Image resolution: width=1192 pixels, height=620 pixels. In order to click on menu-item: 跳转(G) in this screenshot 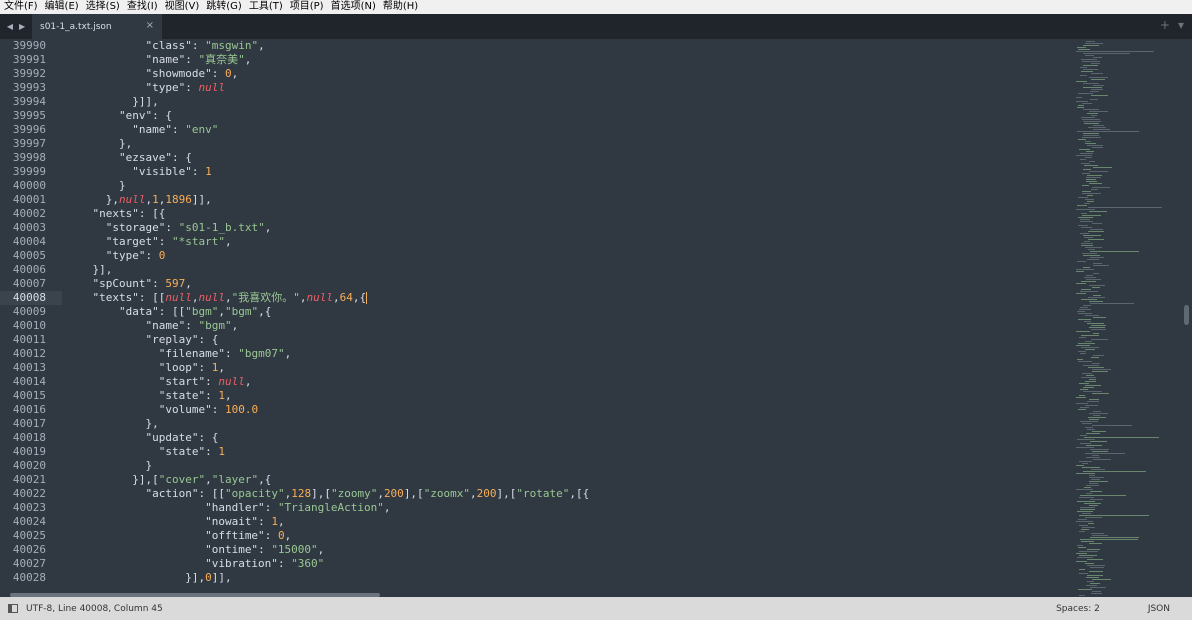, I will do `click(223, 7)`.